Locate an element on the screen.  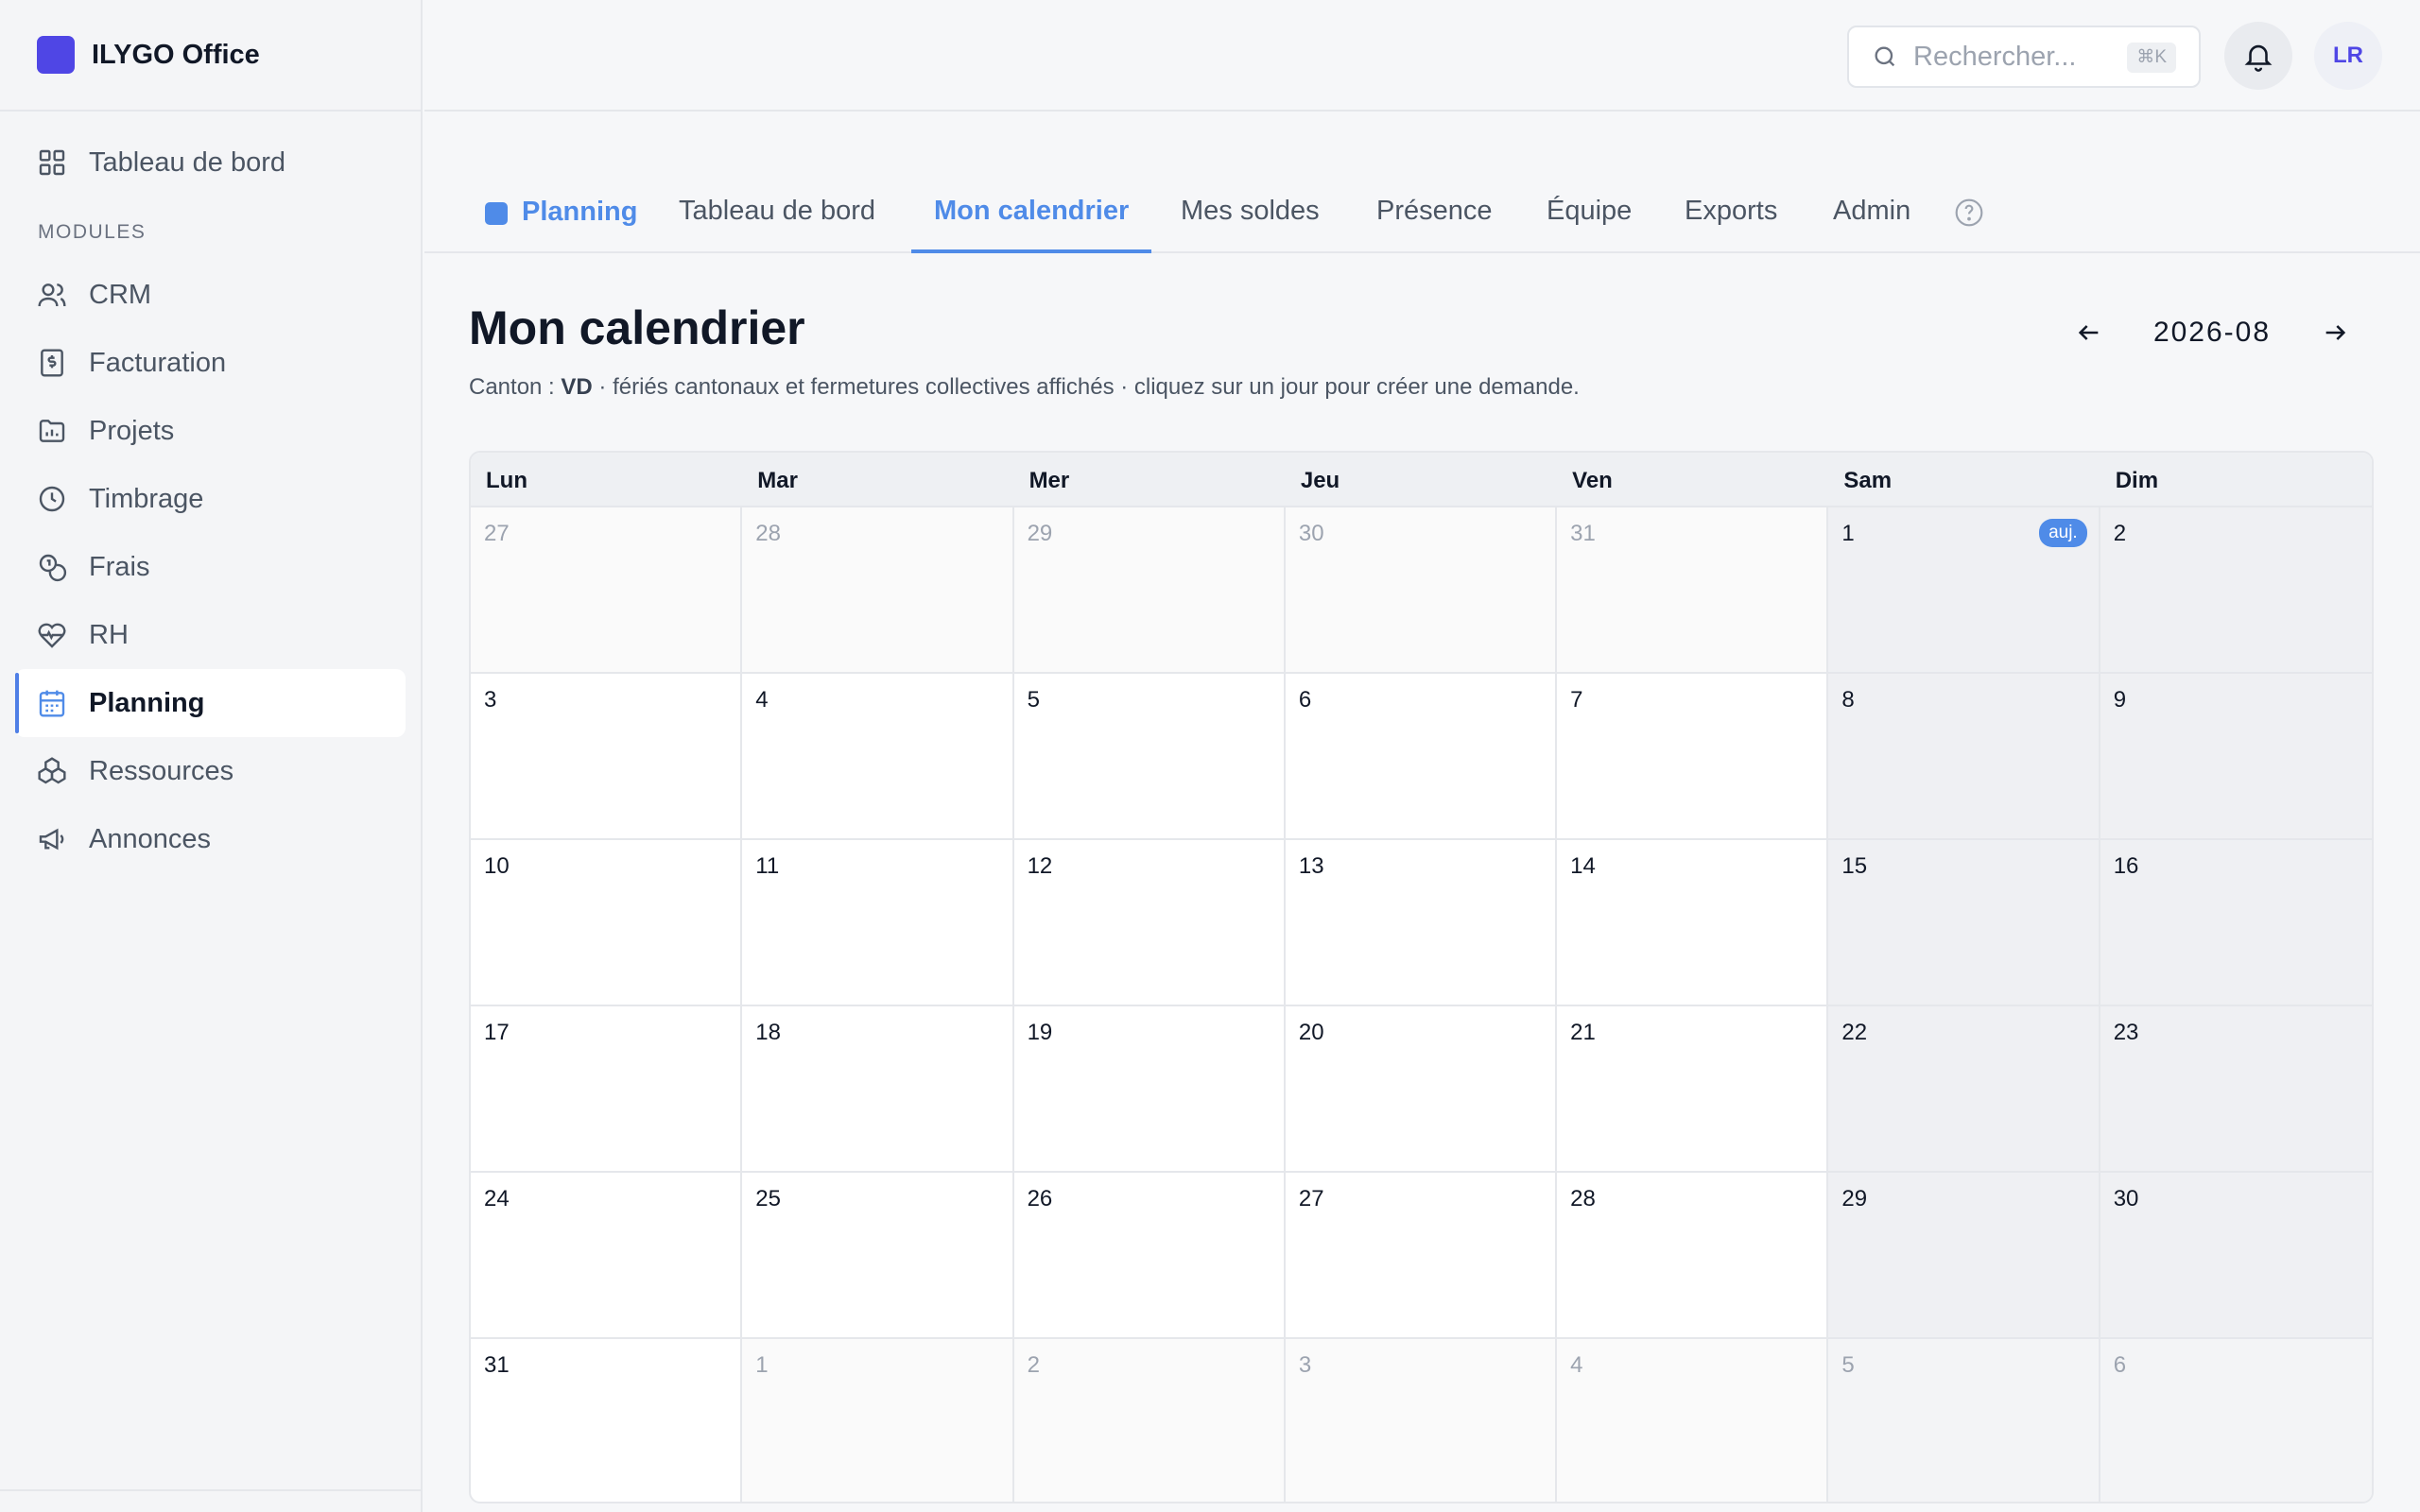
tab-planning: Planning is located at coordinates (579, 227).